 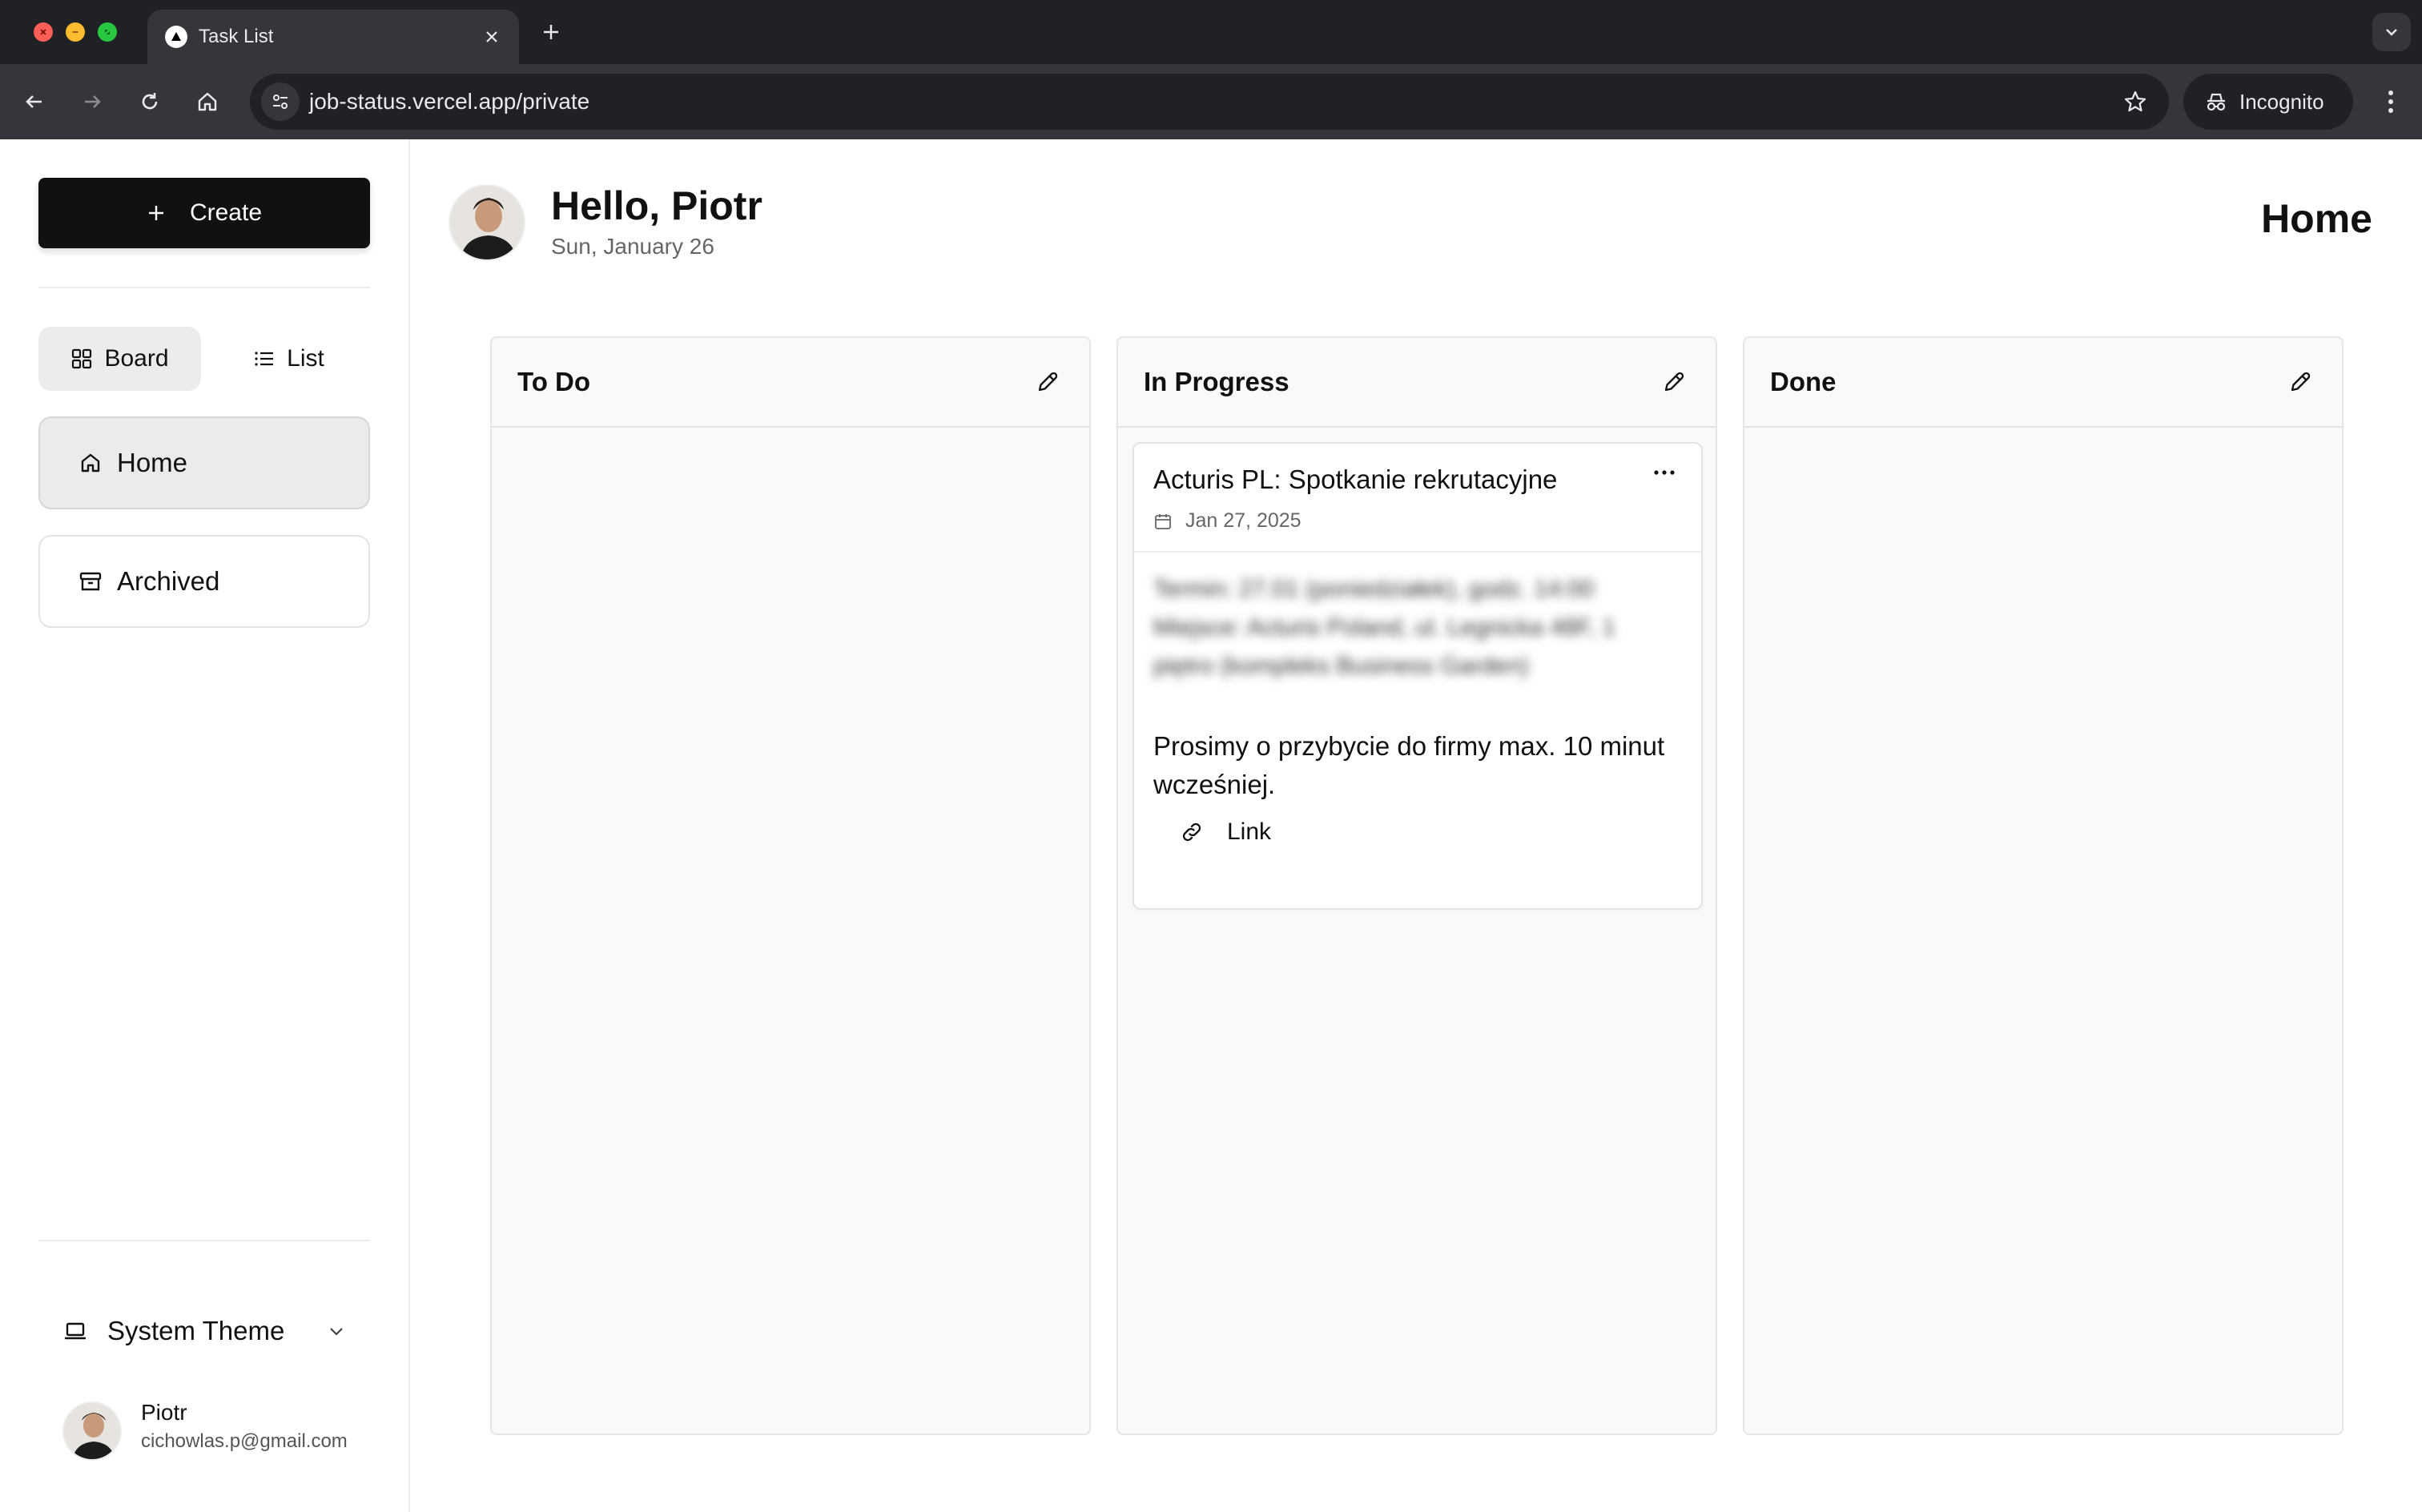 What do you see at coordinates (656, 205) in the screenshot?
I see `greeting: Hello, Piotr` at bounding box center [656, 205].